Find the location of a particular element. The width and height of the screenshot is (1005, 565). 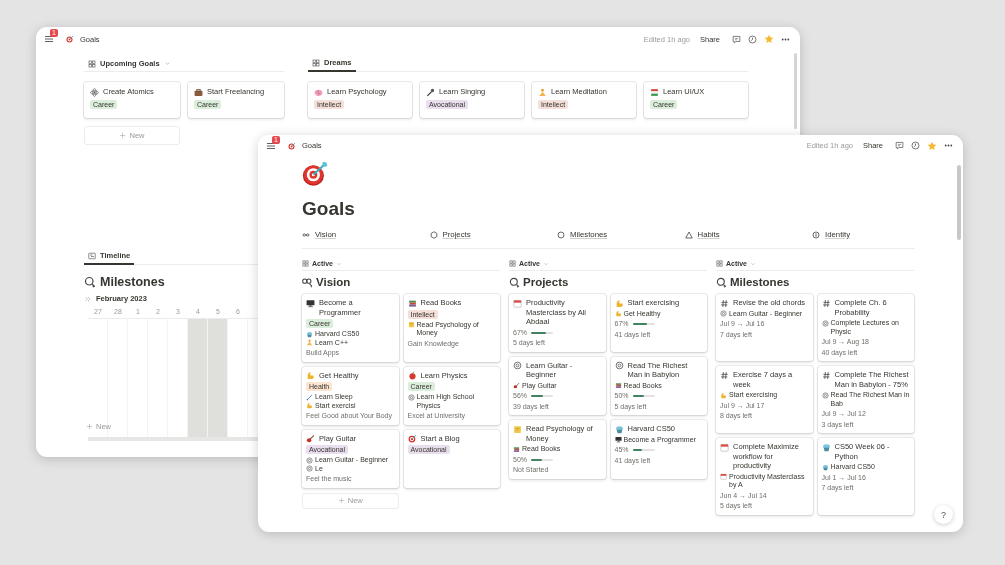

atom-icon is located at coordinates (94, 92).